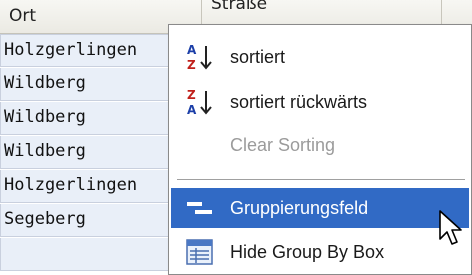  I want to click on menu-separator, so click(321, 179).